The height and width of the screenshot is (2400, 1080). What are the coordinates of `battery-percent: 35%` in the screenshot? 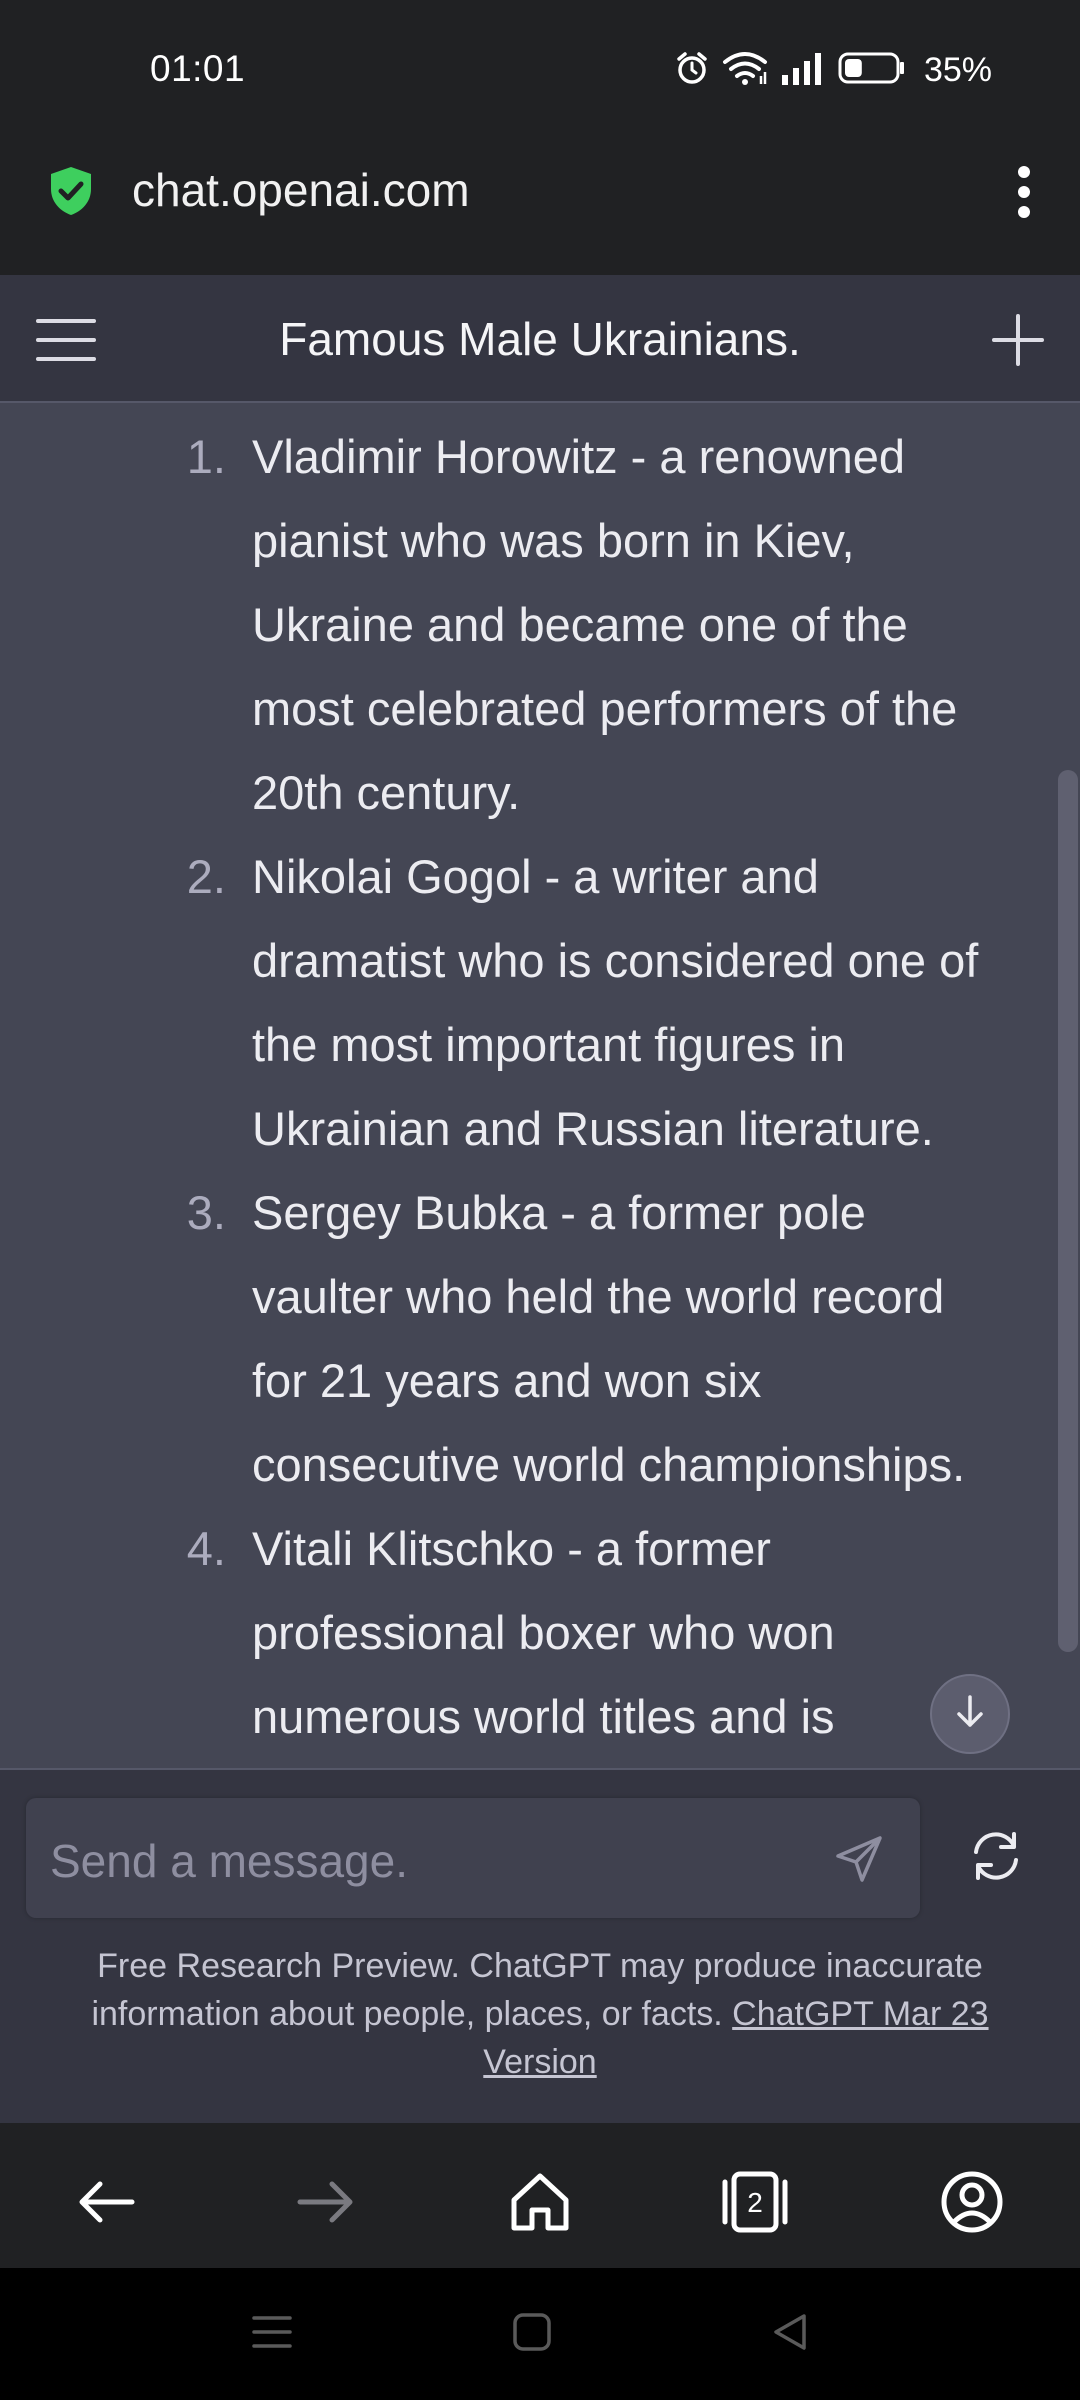 It's located at (957, 70).